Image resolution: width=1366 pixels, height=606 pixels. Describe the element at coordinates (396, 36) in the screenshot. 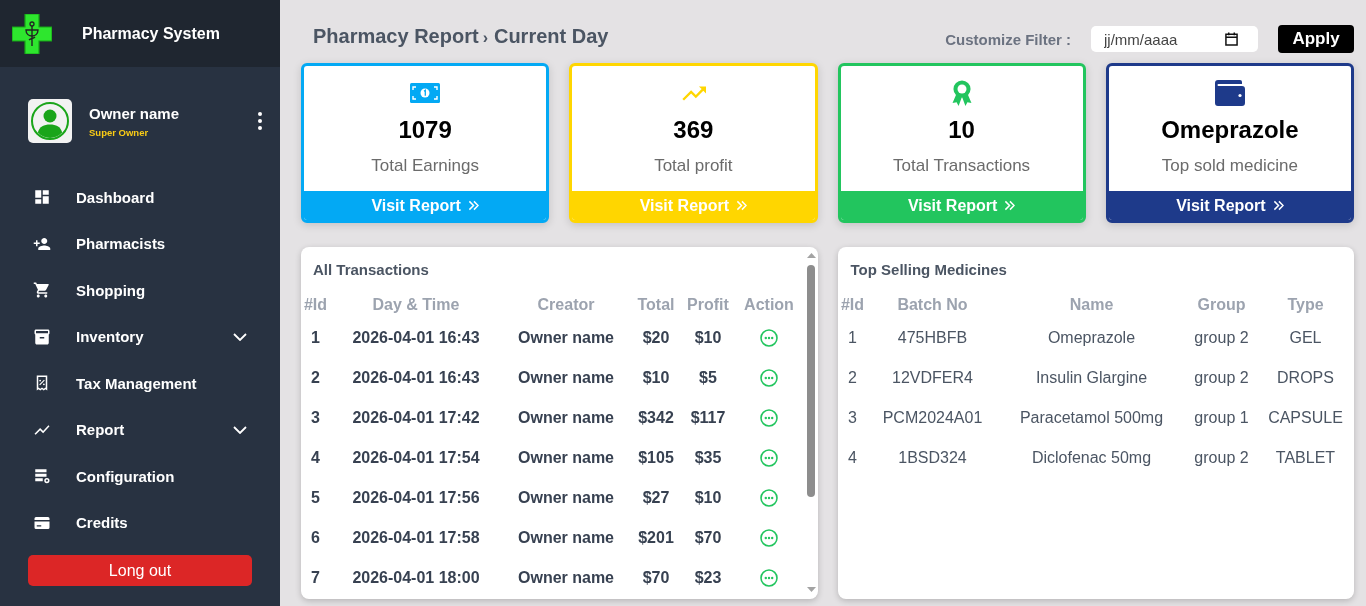

I see `breadcrumb-link: Pharmacy Report` at that location.